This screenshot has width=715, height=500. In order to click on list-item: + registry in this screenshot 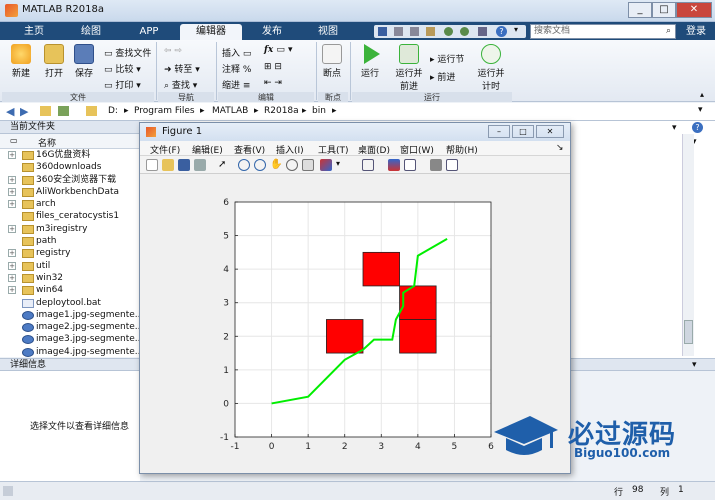, I will do `click(70, 253)`.